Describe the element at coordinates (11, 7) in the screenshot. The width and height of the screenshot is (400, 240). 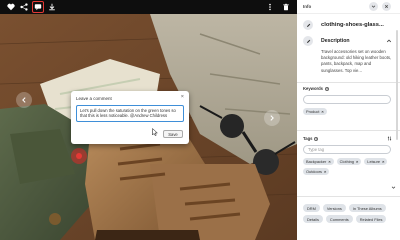
I see `favorite-icon` at that location.